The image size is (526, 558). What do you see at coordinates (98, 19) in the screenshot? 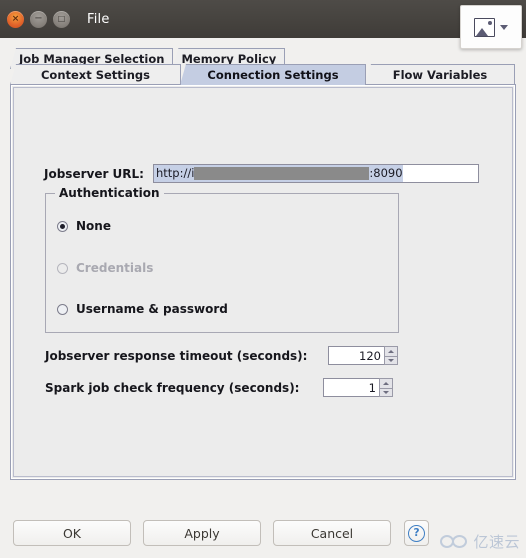
I see `window-title: File` at bounding box center [98, 19].